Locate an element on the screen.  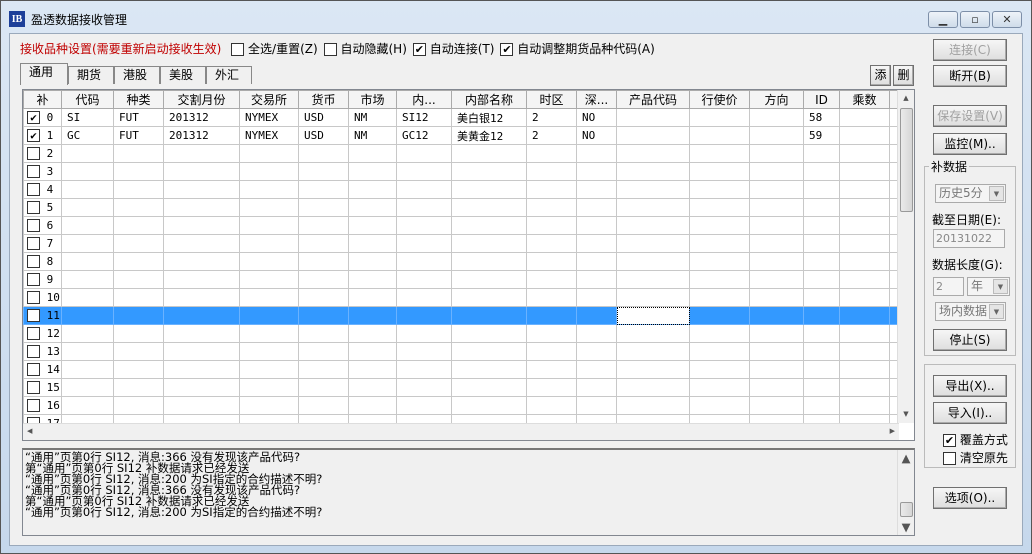
grid-cell: 58 is located at coordinates (821, 117).